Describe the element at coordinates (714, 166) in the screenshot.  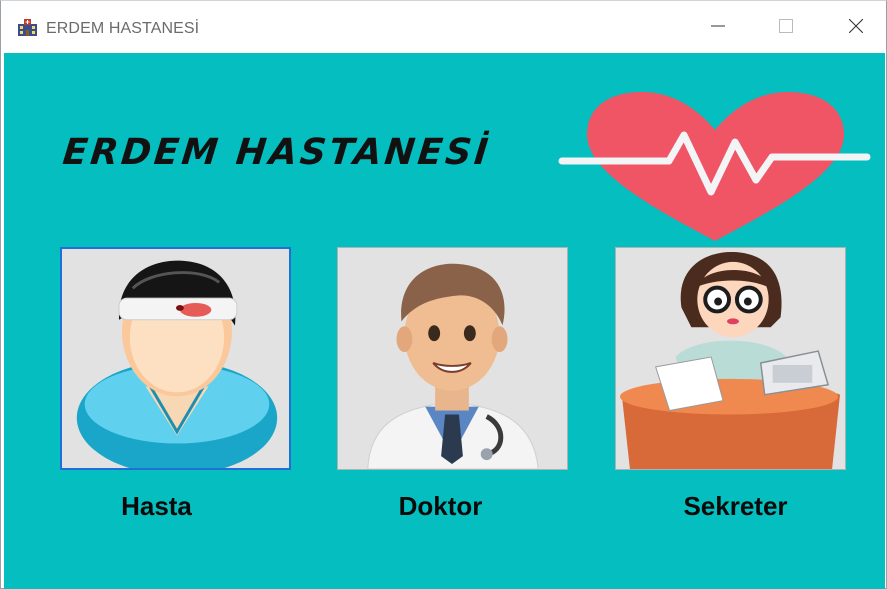
I see `heart-pulse-icon` at that location.